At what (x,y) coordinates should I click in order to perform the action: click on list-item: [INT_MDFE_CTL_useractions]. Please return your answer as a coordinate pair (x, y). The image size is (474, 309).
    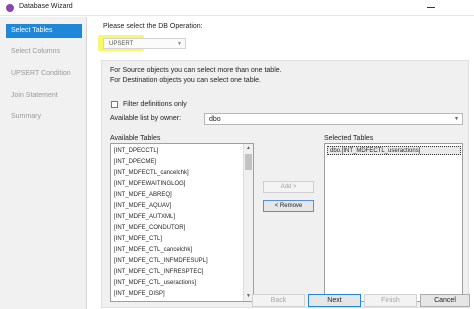
    Looking at the image, I should click on (179, 284).